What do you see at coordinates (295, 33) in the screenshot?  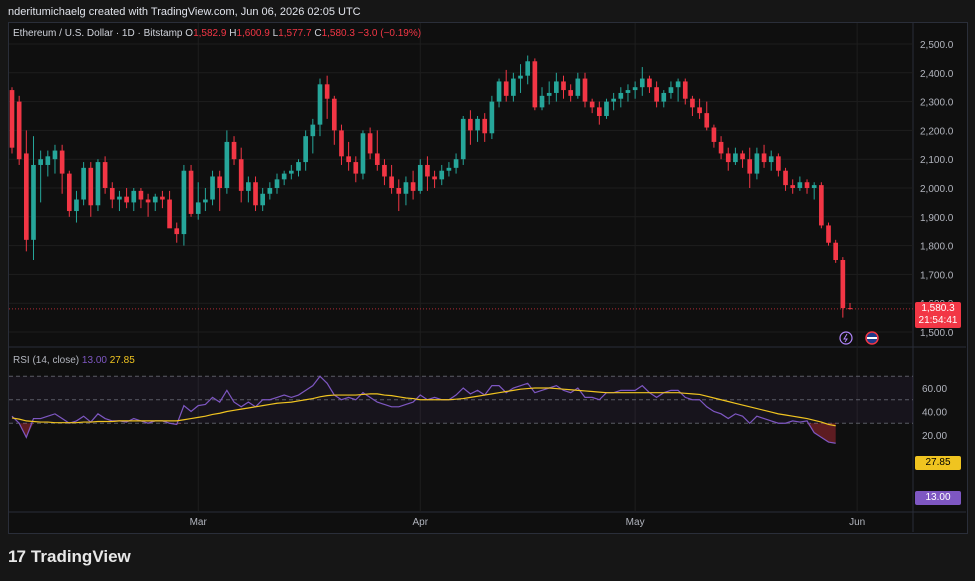 I see `low-value: 1,577.7` at bounding box center [295, 33].